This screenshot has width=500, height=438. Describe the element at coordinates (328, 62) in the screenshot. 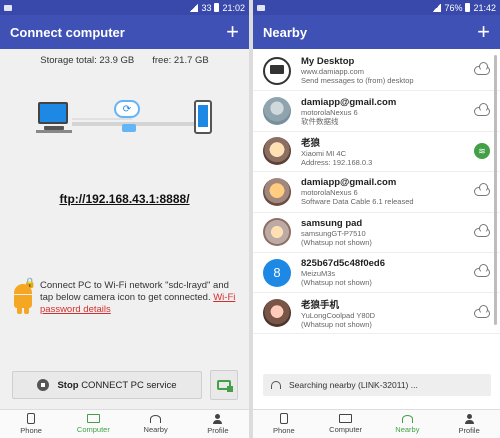

I see `device-name: My Desktop` at that location.